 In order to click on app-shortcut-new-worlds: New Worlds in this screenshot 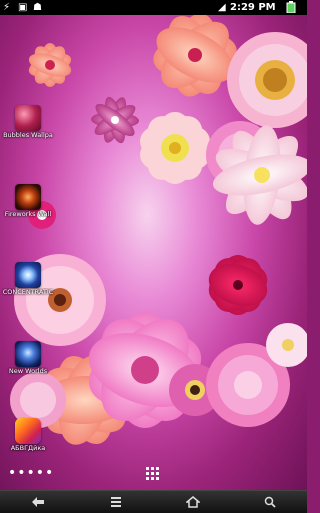, I will do `click(28, 358)`.